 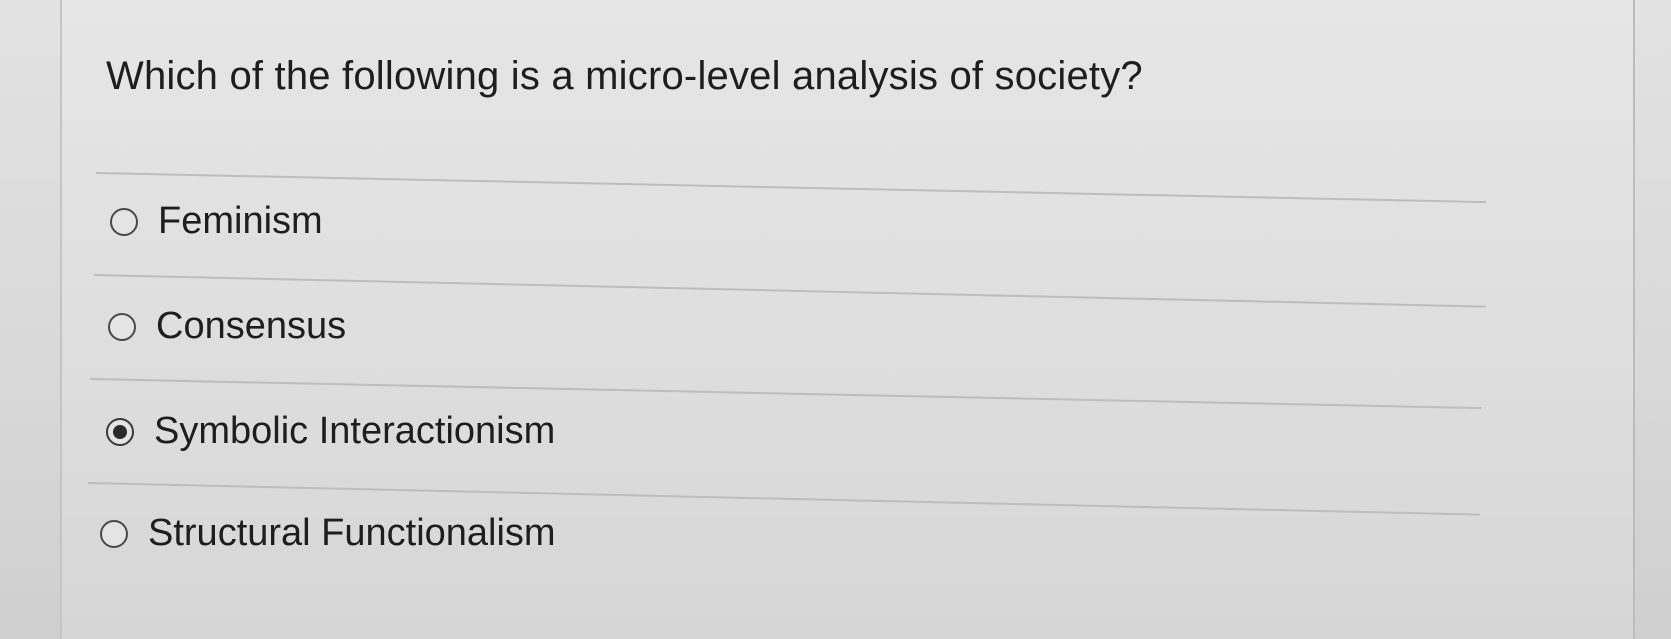 I want to click on answer-option-consensus: Consensus, so click(x=227, y=326).